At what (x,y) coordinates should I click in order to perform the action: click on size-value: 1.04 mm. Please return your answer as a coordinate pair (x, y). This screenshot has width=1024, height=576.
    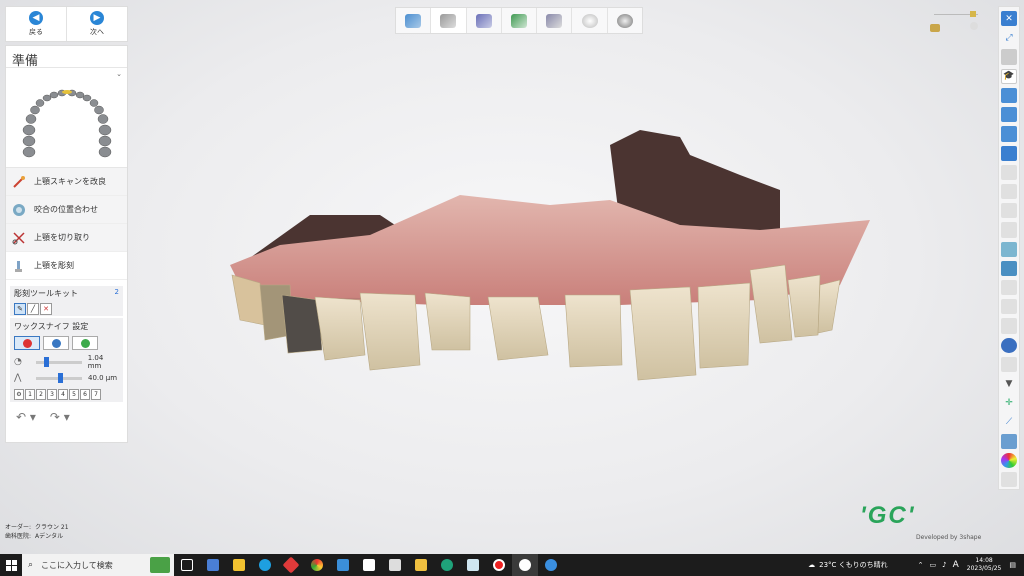
    Looking at the image, I should click on (95, 362).